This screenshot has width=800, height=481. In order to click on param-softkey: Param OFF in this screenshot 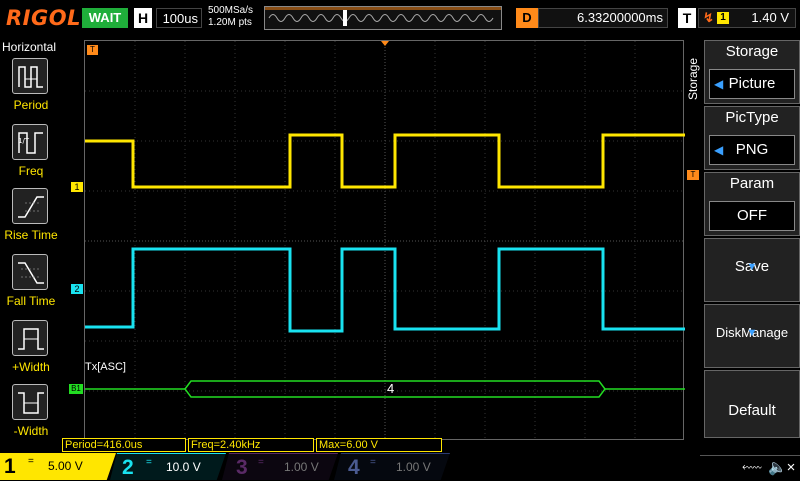, I will do `click(752, 204)`.